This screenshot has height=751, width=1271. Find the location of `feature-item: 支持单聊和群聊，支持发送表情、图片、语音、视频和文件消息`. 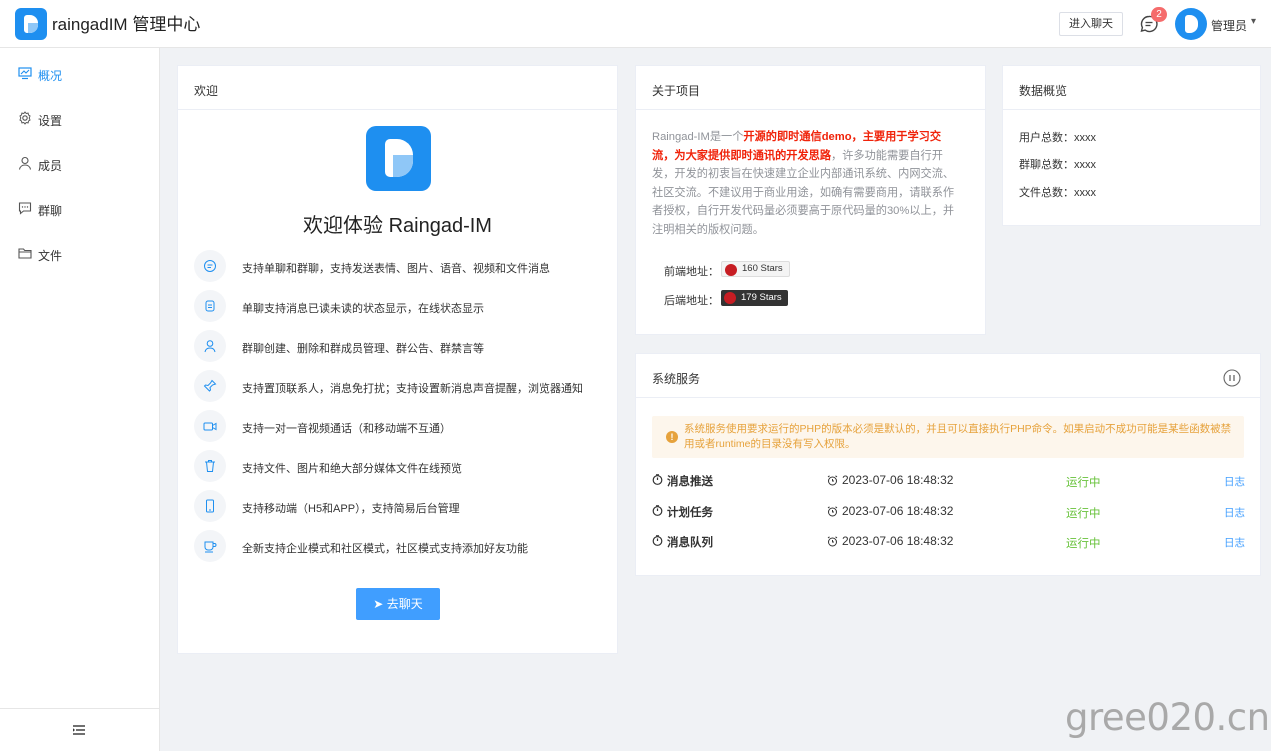

feature-item: 支持单聊和群聊，支持发送表情、图片、语音、视频和文件消息 is located at coordinates (404, 267).